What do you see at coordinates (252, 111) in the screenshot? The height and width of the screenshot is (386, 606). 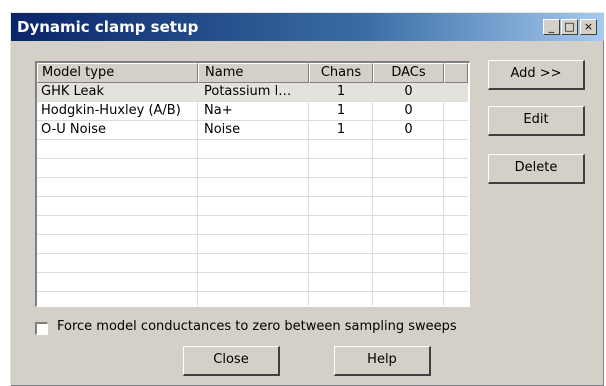 I see `table-row: Hodgkin-Huxley (A/B) Na+ 1 0` at bounding box center [252, 111].